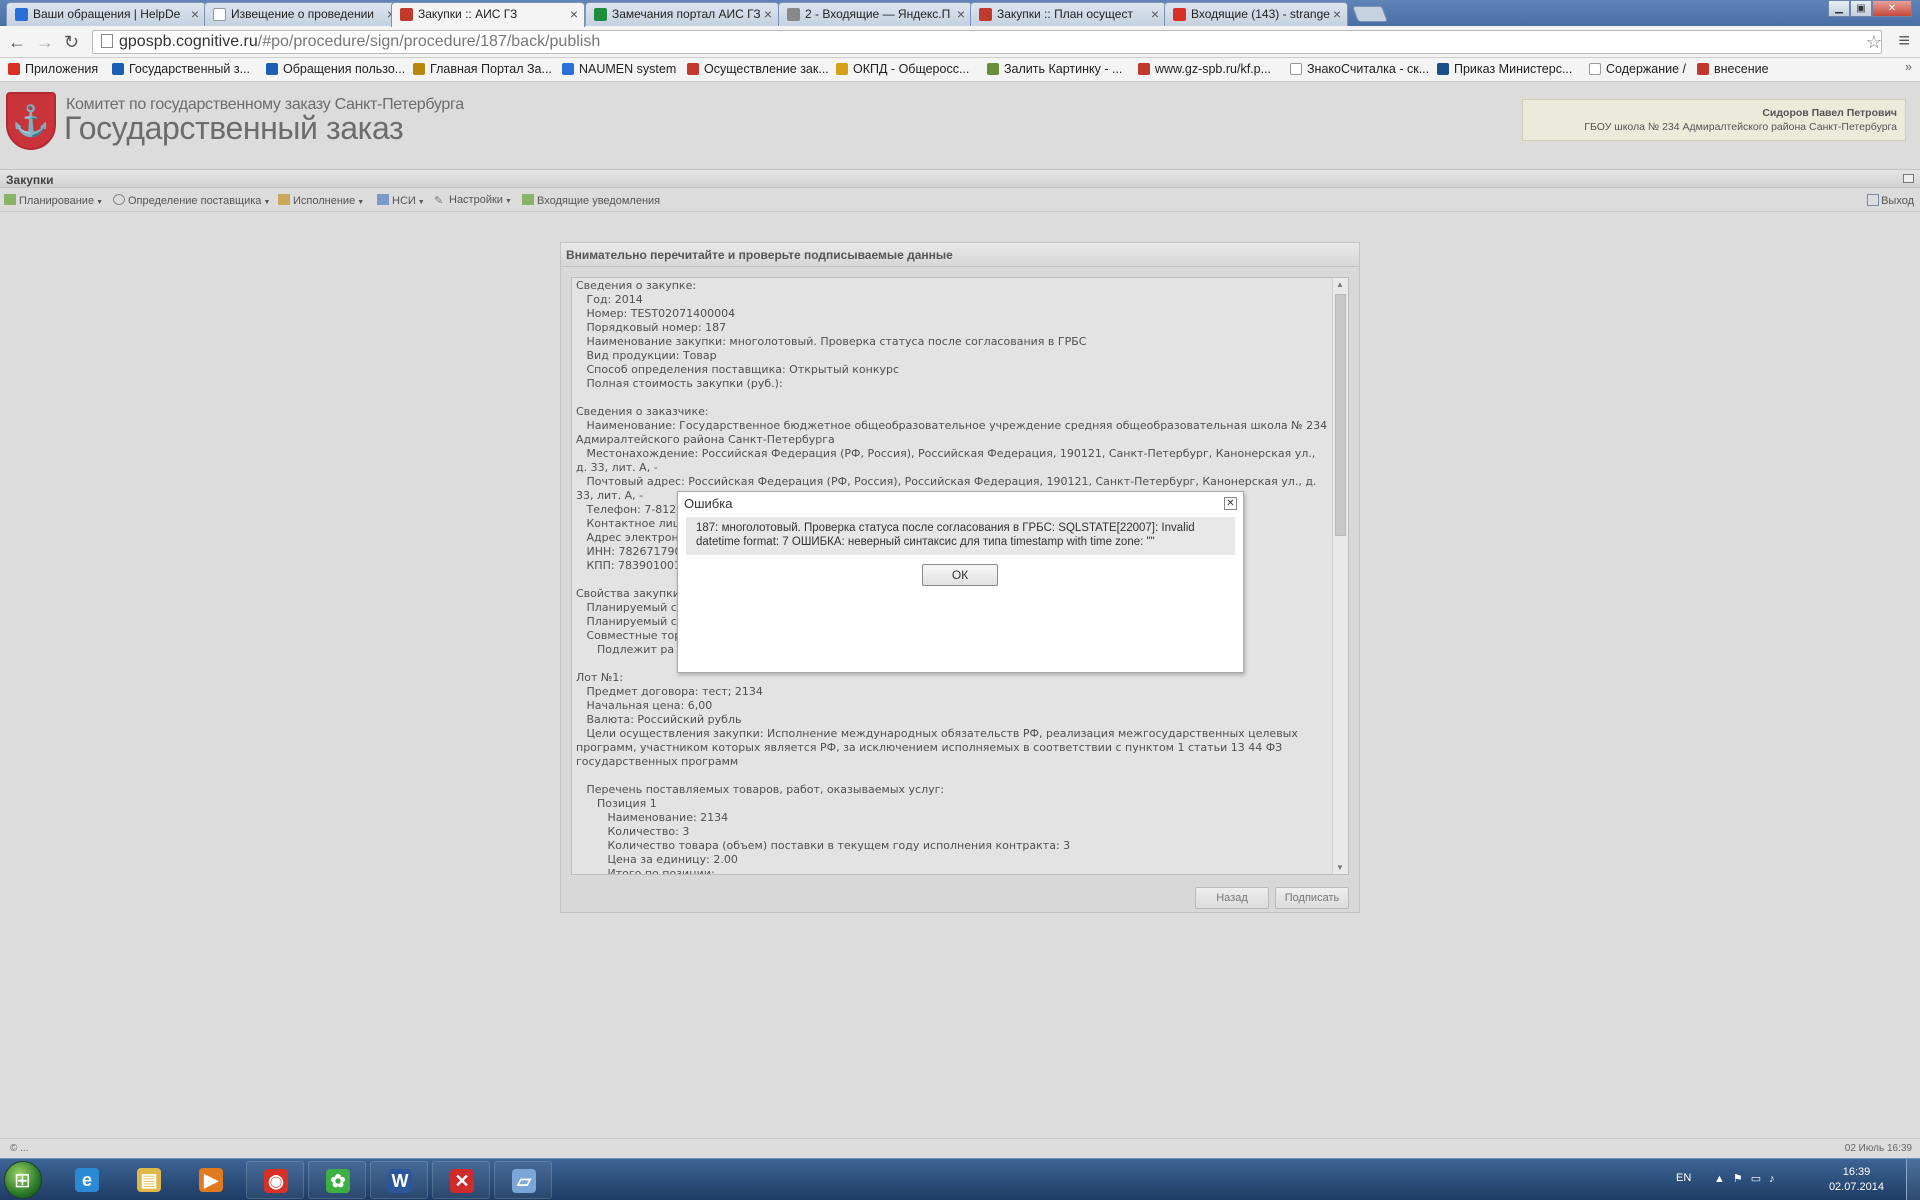 This screenshot has height=1200, width=1920. I want to click on scroll-up-icon: ▲, so click(1340, 284).